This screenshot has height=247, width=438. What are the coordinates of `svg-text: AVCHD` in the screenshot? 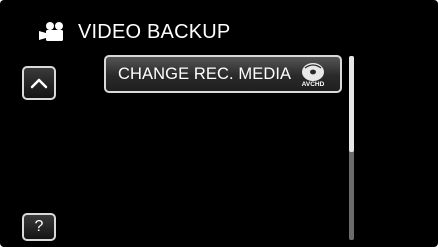 It's located at (313, 84).